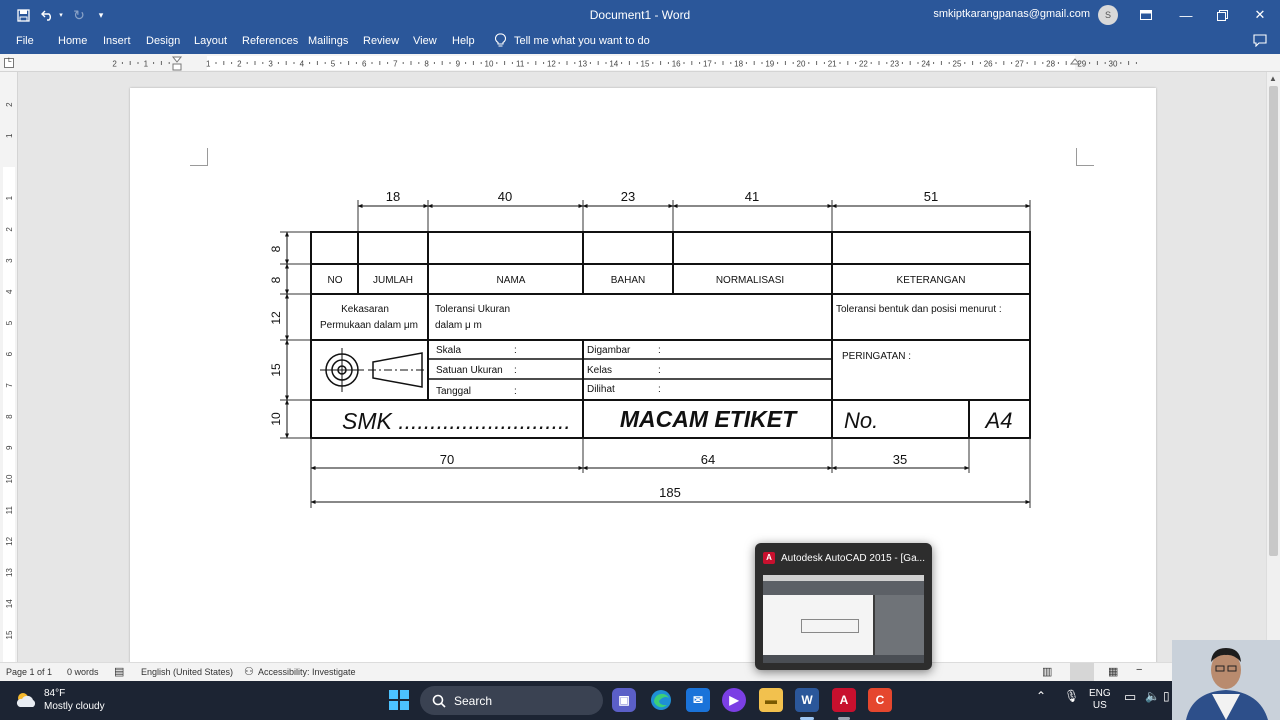 The height and width of the screenshot is (720, 1280). Describe the element at coordinates (9, 540) in the screenshot. I see `ruler-label: 12` at that location.